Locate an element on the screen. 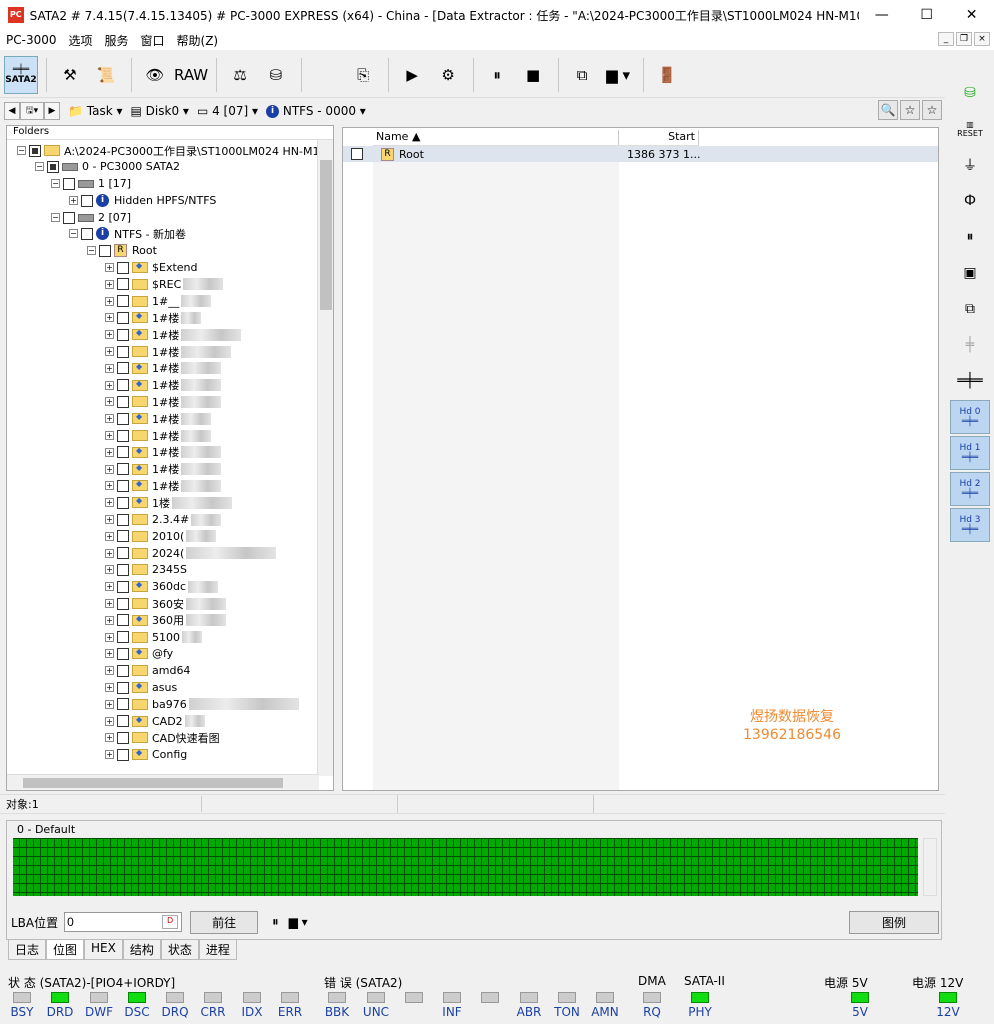 This screenshot has width=994, height=1024. row-checkbox is located at coordinates (357, 154).